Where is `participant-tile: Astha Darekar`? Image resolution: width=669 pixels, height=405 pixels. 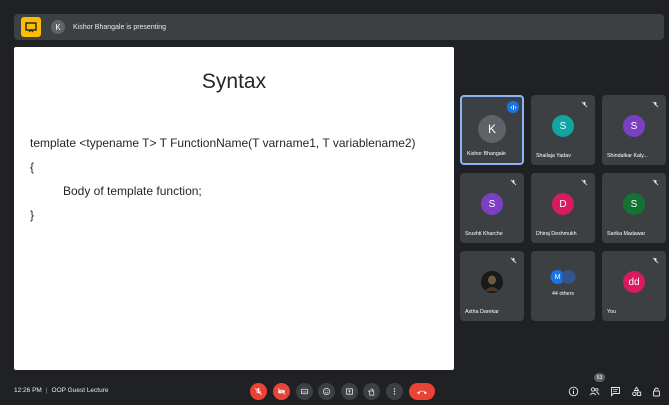
participant-tile: Astha Darekar is located at coordinates (492, 286).